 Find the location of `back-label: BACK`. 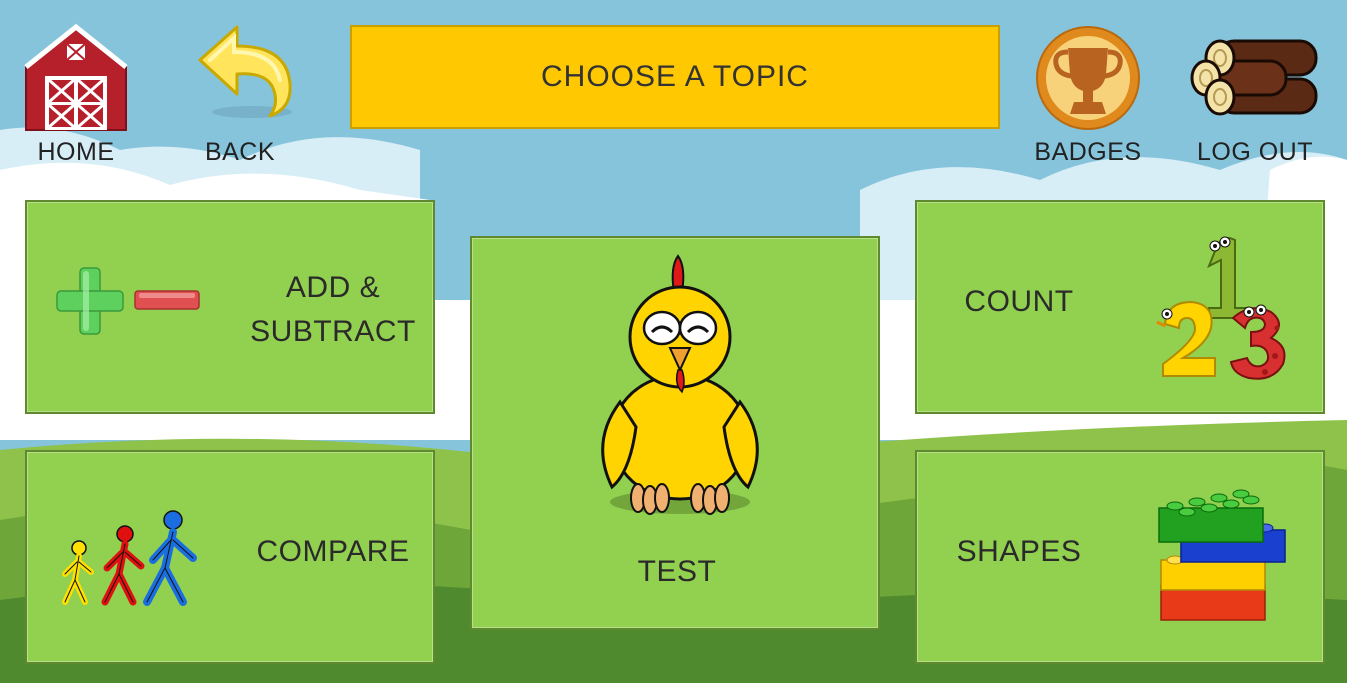

back-label: BACK is located at coordinates (240, 152).